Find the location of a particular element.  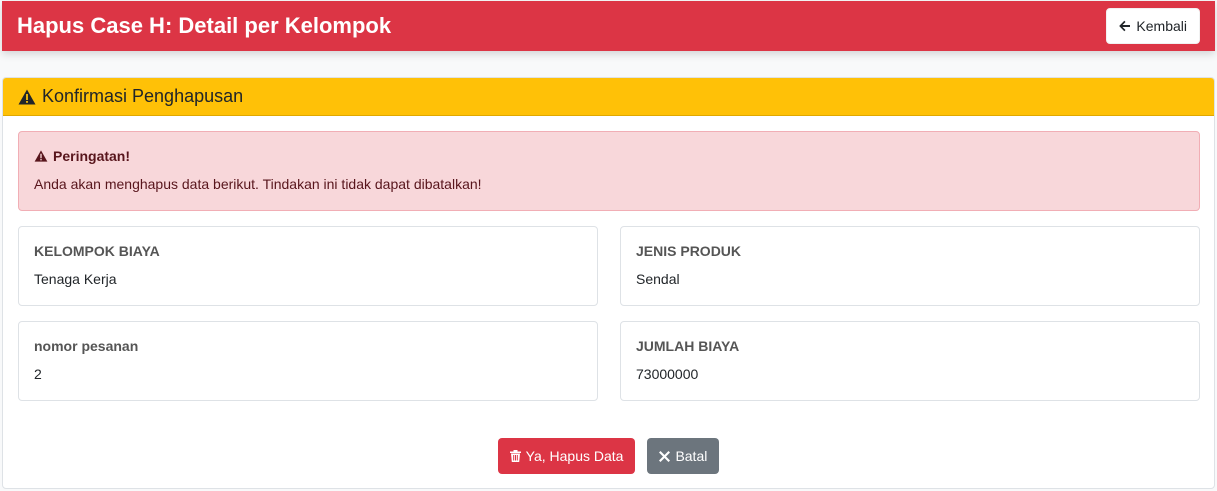

back-button-label: Kembali is located at coordinates (1161, 26).